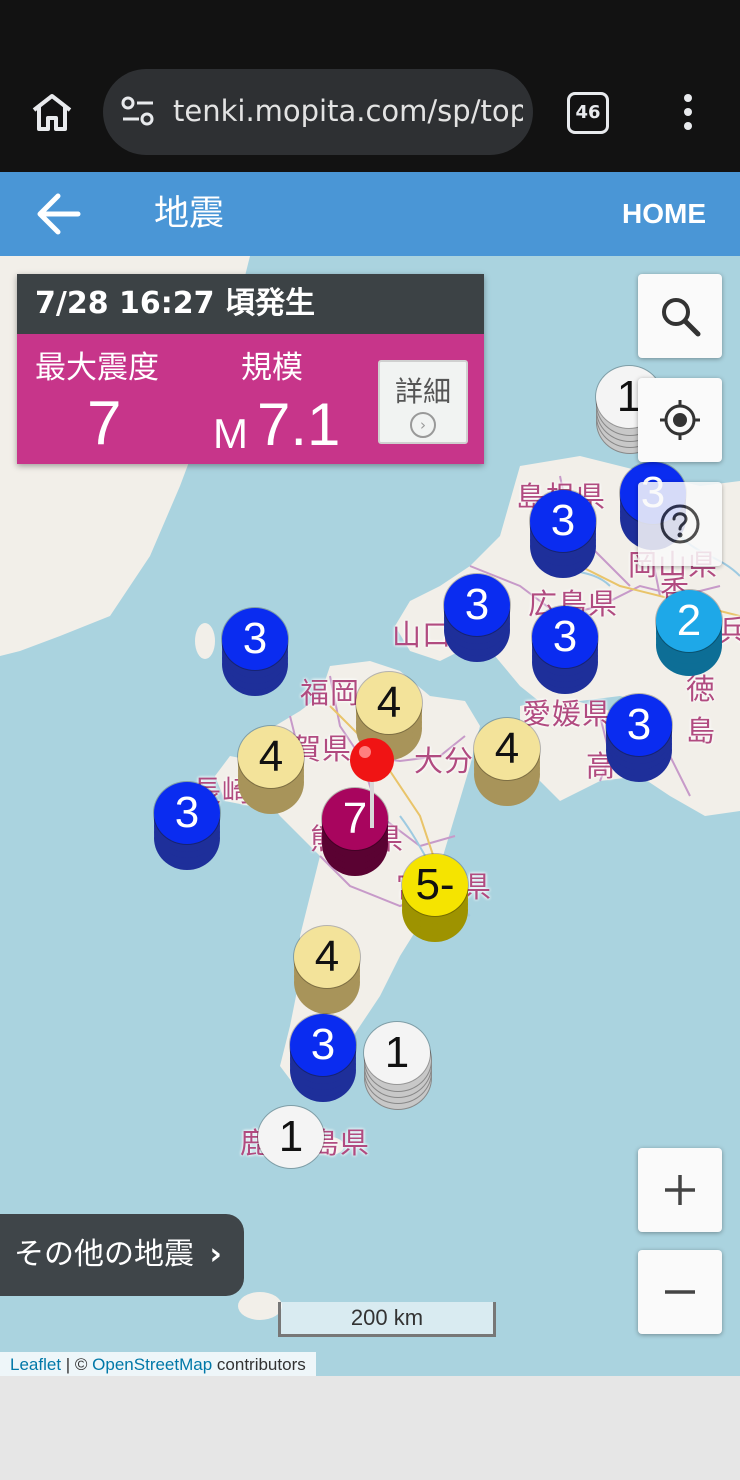  I want to click on other-quakes-button: その他の地震 ›, so click(122, 1255).